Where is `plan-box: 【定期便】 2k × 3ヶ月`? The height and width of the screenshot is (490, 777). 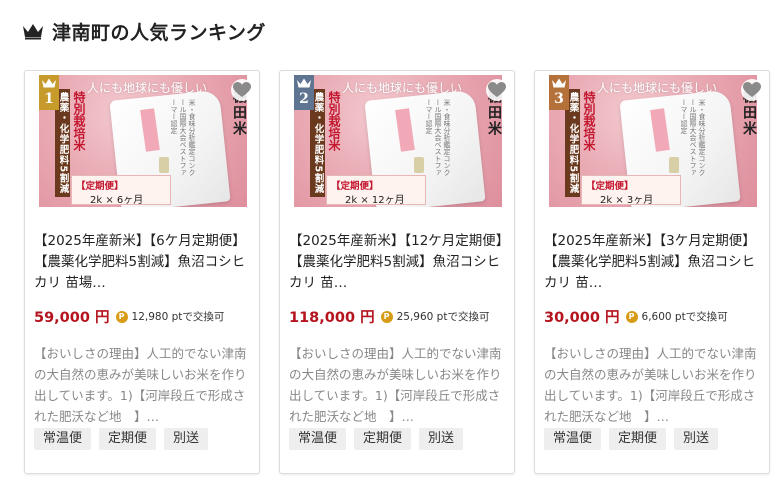 plan-box: 【定期便】 2k × 3ヶ月 is located at coordinates (631, 190).